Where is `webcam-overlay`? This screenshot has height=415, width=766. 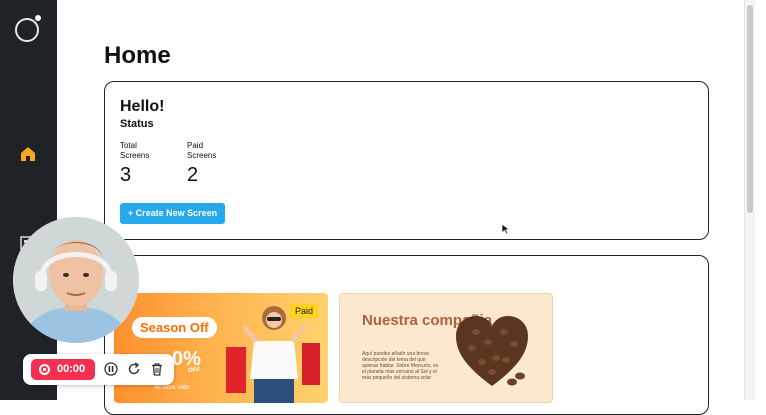 webcam-overlay is located at coordinates (76, 280).